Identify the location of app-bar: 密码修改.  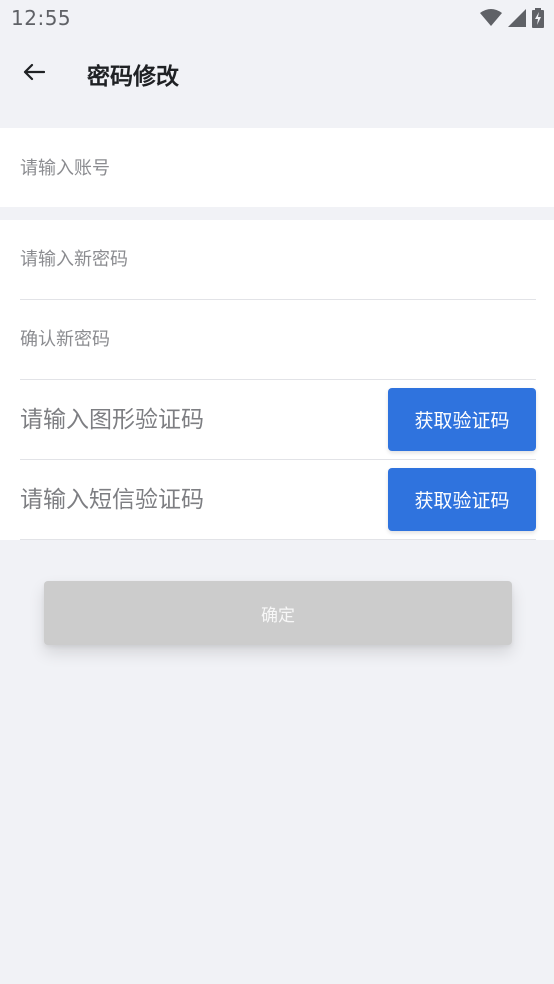
(277, 74).